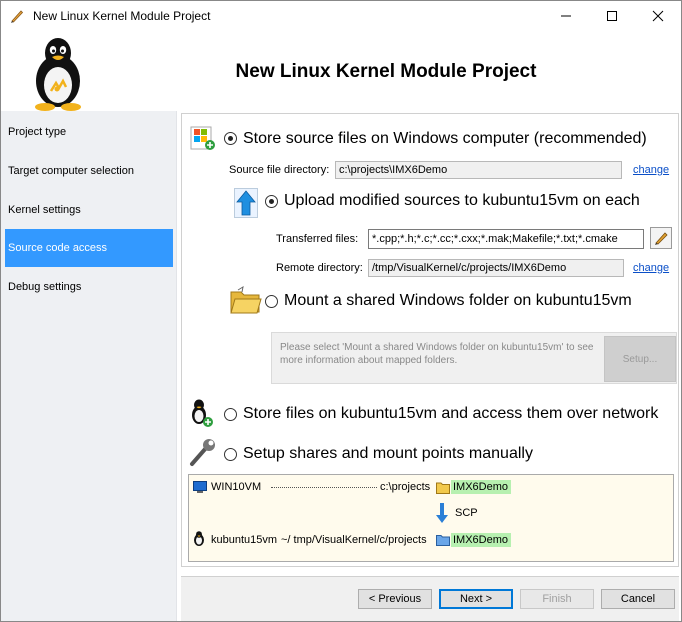  I want to click on upload-arrow-icon, so click(246, 203).